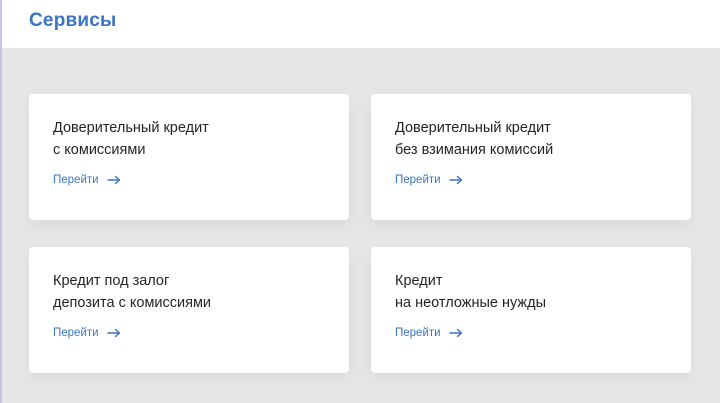 The height and width of the screenshot is (403, 720). I want to click on window-left-edge, so click(1, 201).